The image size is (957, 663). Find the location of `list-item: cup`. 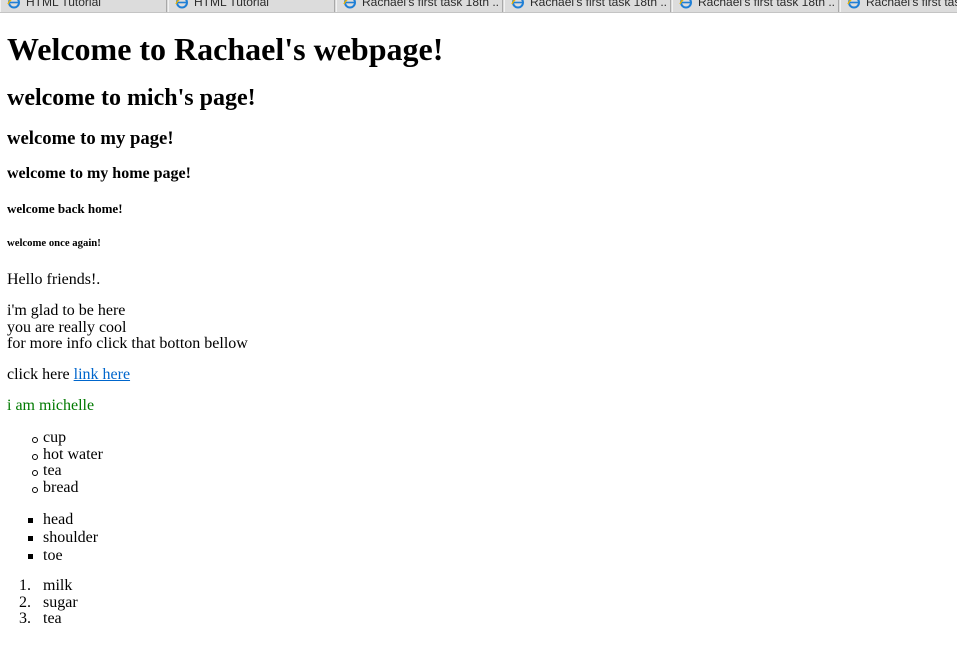

list-item: cup is located at coordinates (55, 438).